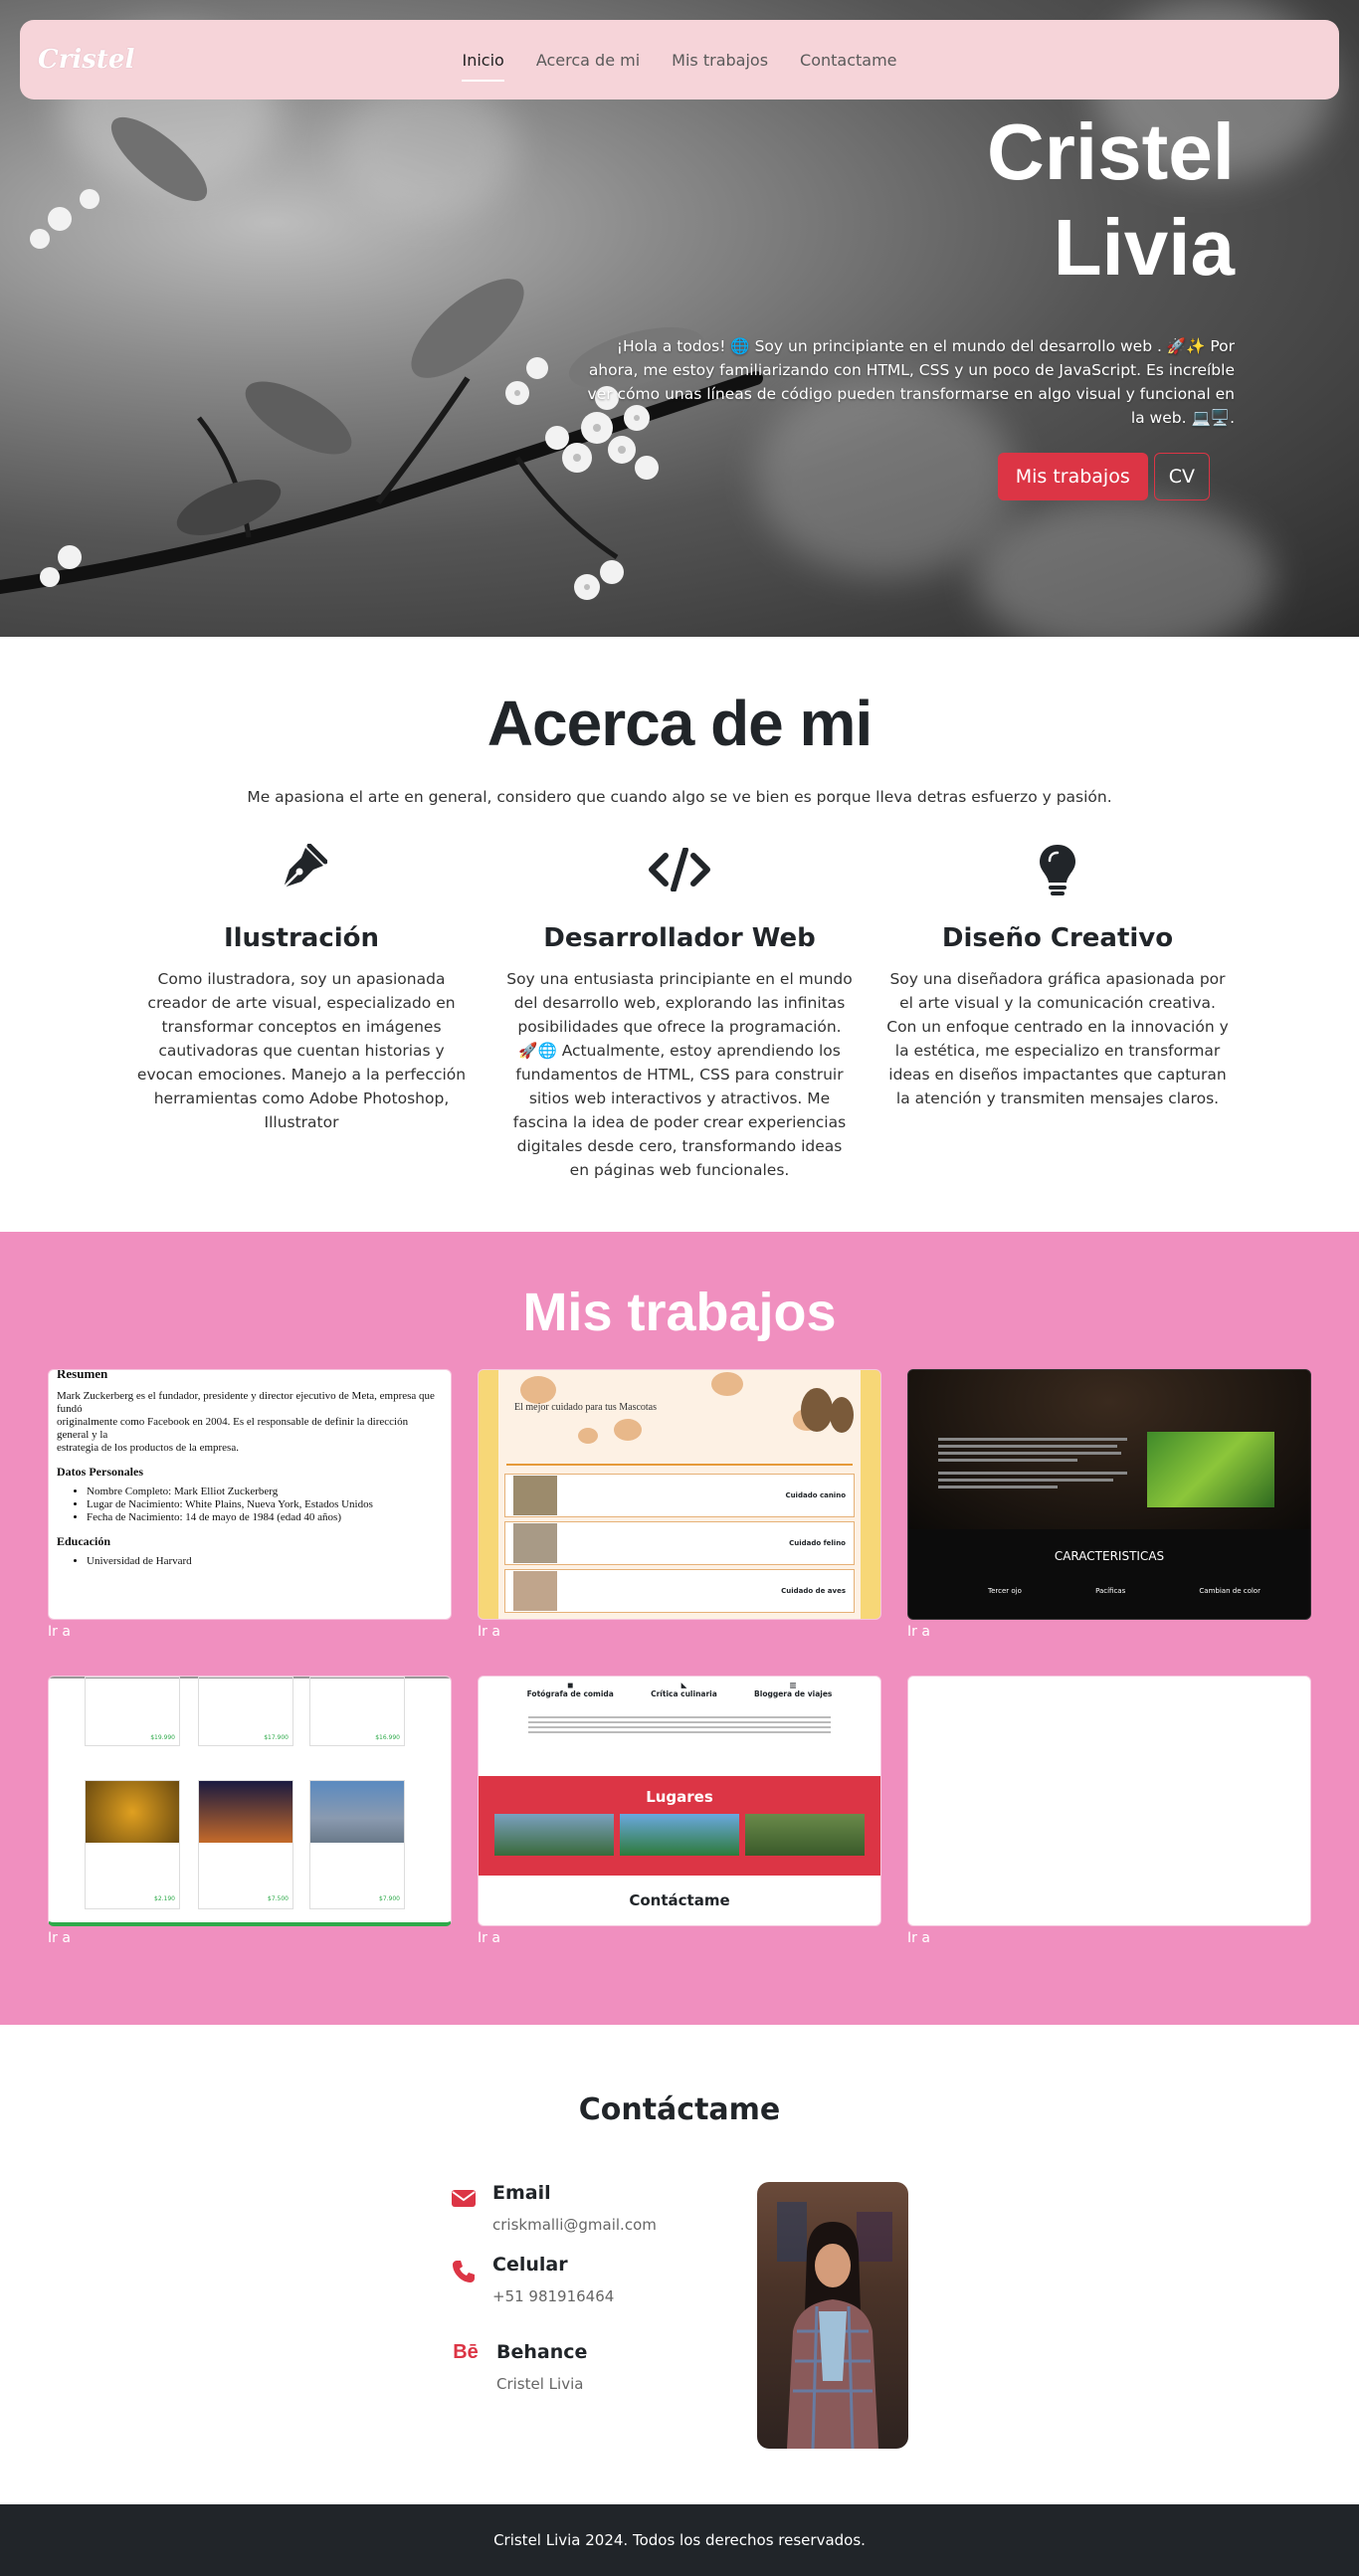 Image resolution: width=1359 pixels, height=2576 pixels. What do you see at coordinates (1109, 1556) in the screenshot?
I see `chameleon-caption: CARACTERISTICAS` at bounding box center [1109, 1556].